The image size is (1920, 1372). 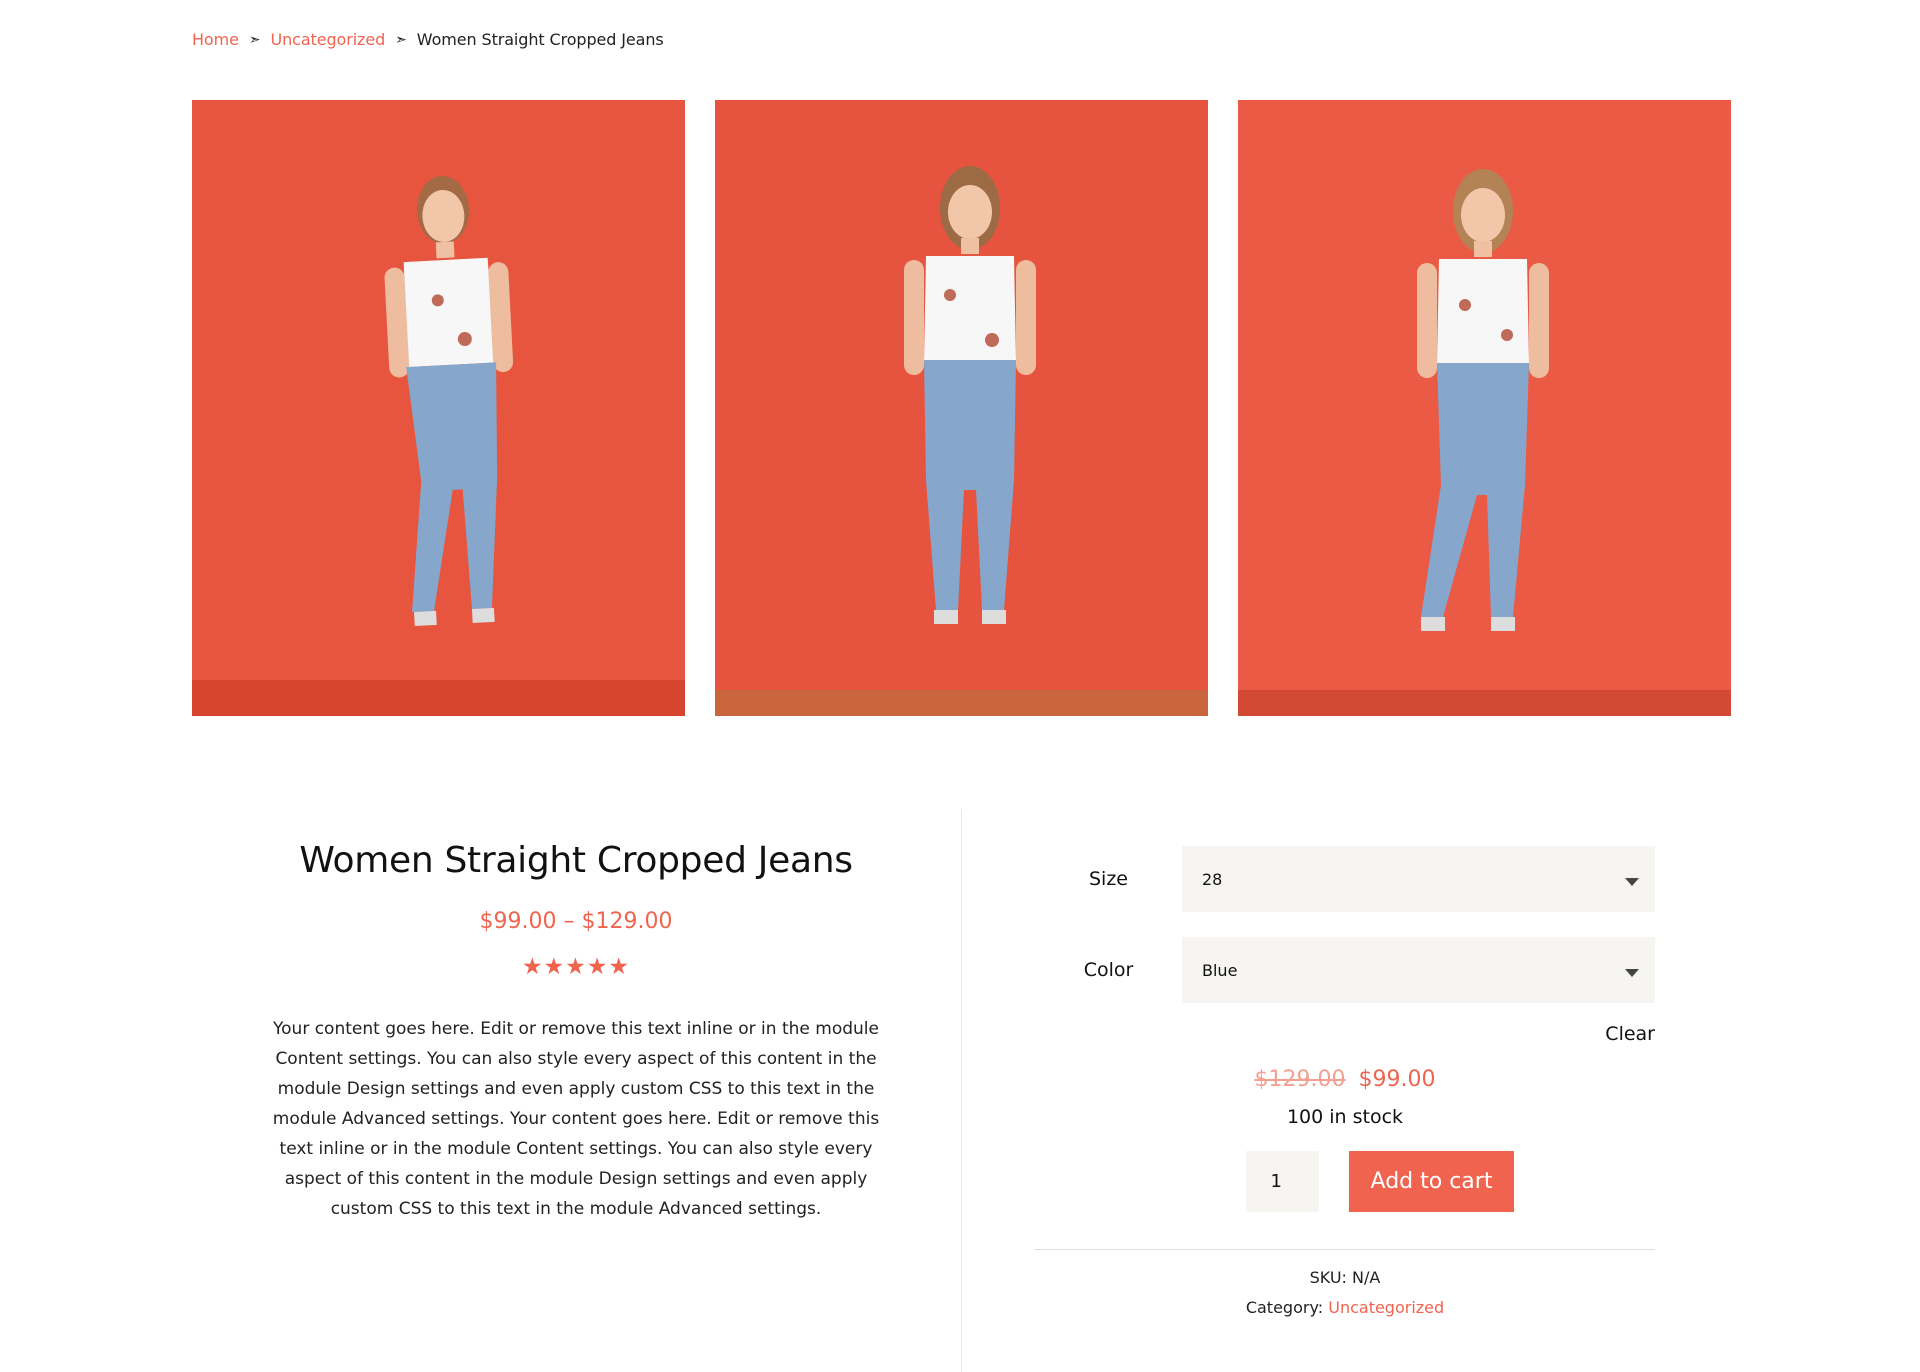 I want to click on old-price: $129.00, so click(x=1300, y=1079).